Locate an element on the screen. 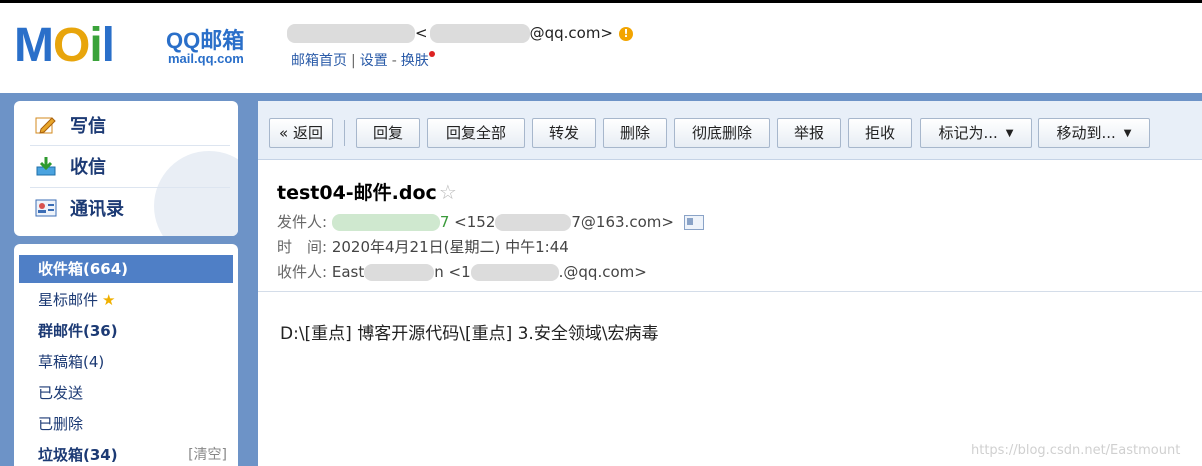 The width and height of the screenshot is (1202, 466). inbox-download-icon is located at coordinates (46, 166).